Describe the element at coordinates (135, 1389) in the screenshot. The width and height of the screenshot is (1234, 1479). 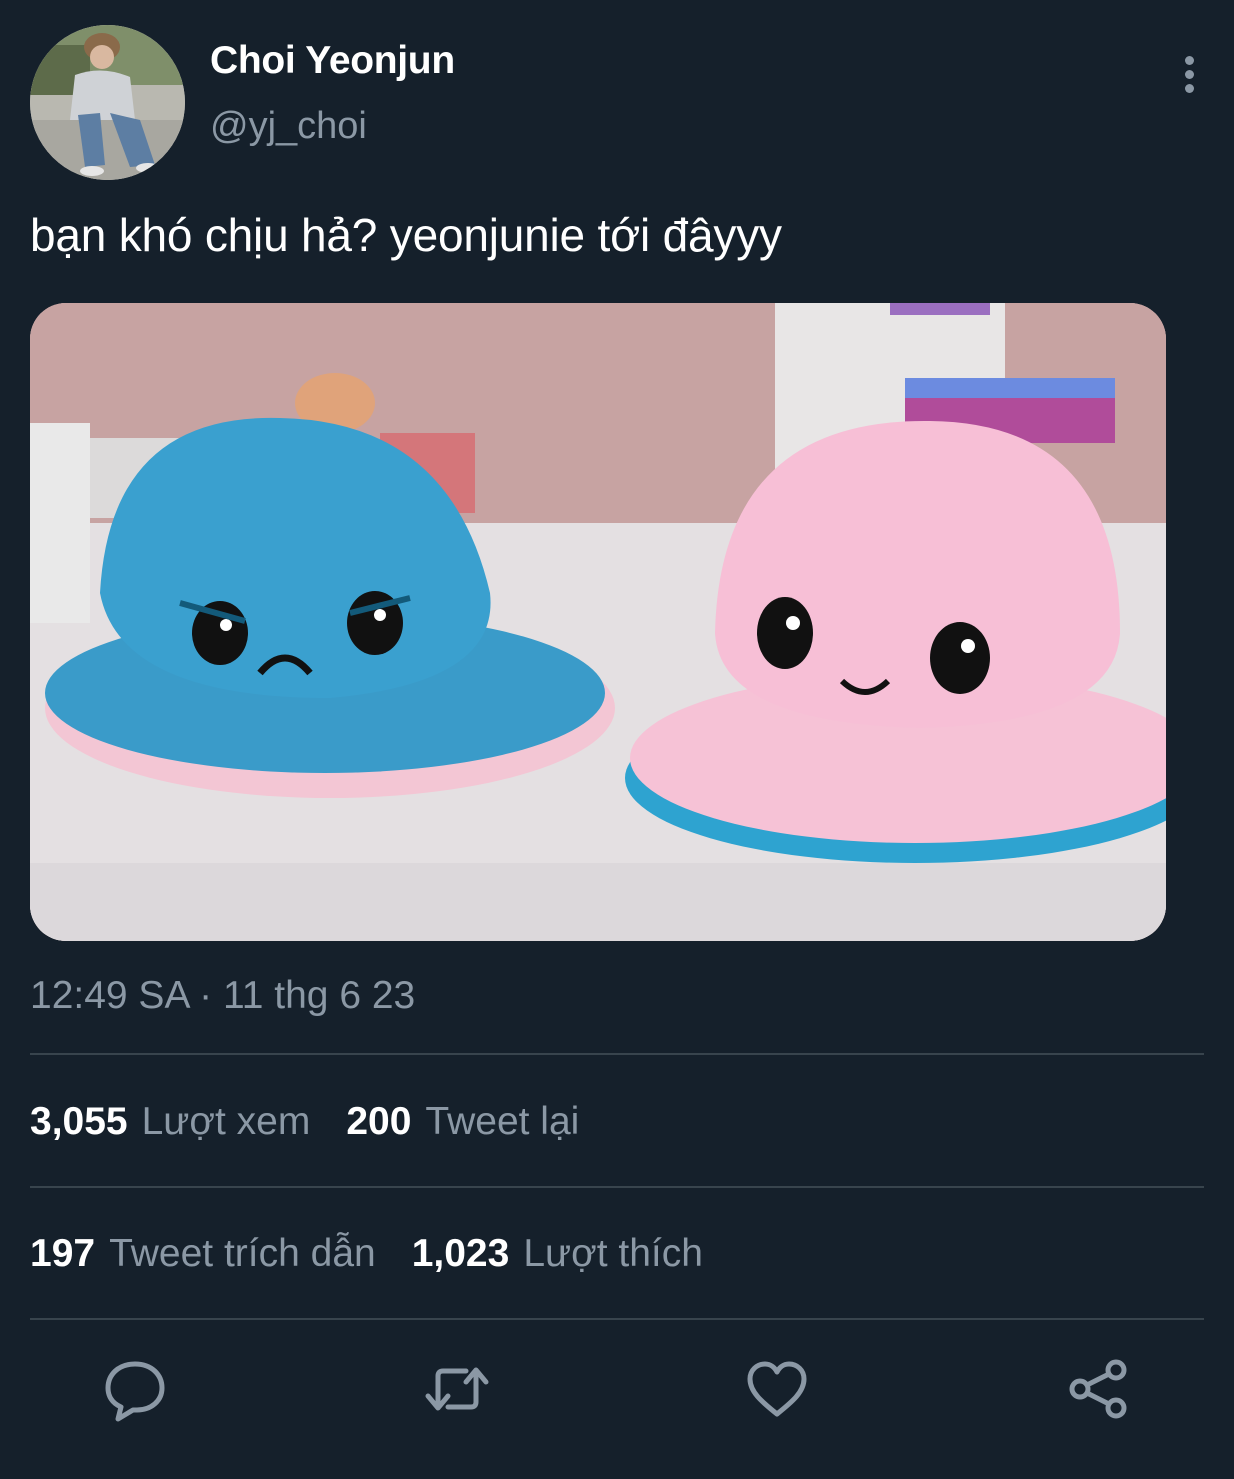
I see `reply-icon` at that location.